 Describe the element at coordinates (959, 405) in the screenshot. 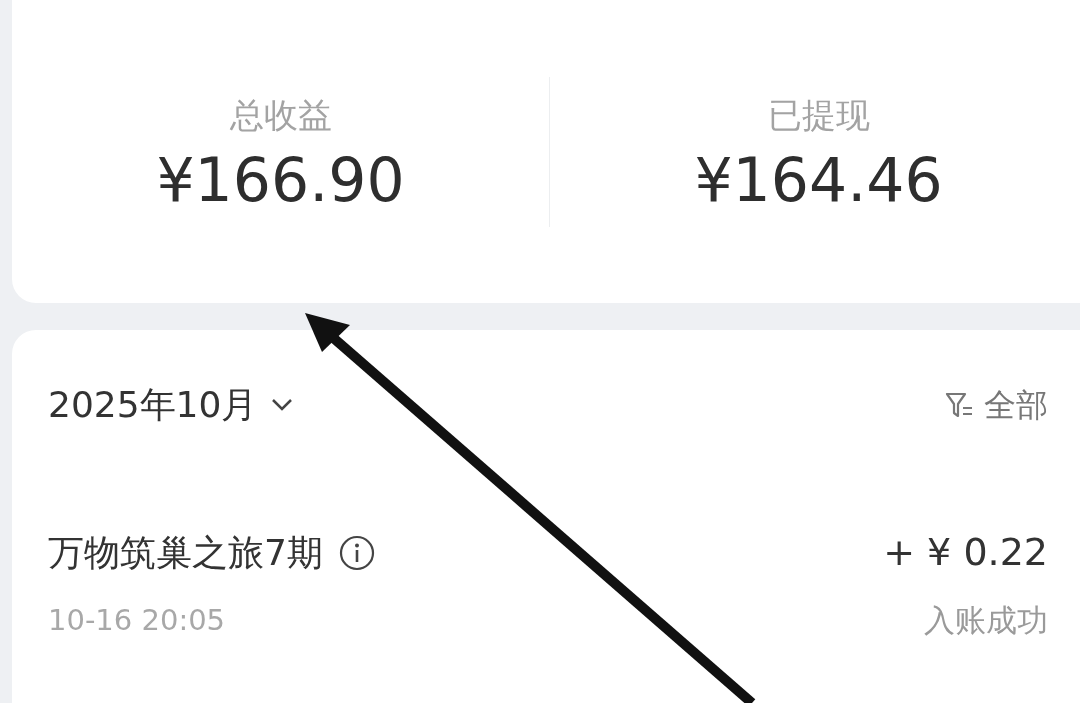

I see `filter-icon` at that location.